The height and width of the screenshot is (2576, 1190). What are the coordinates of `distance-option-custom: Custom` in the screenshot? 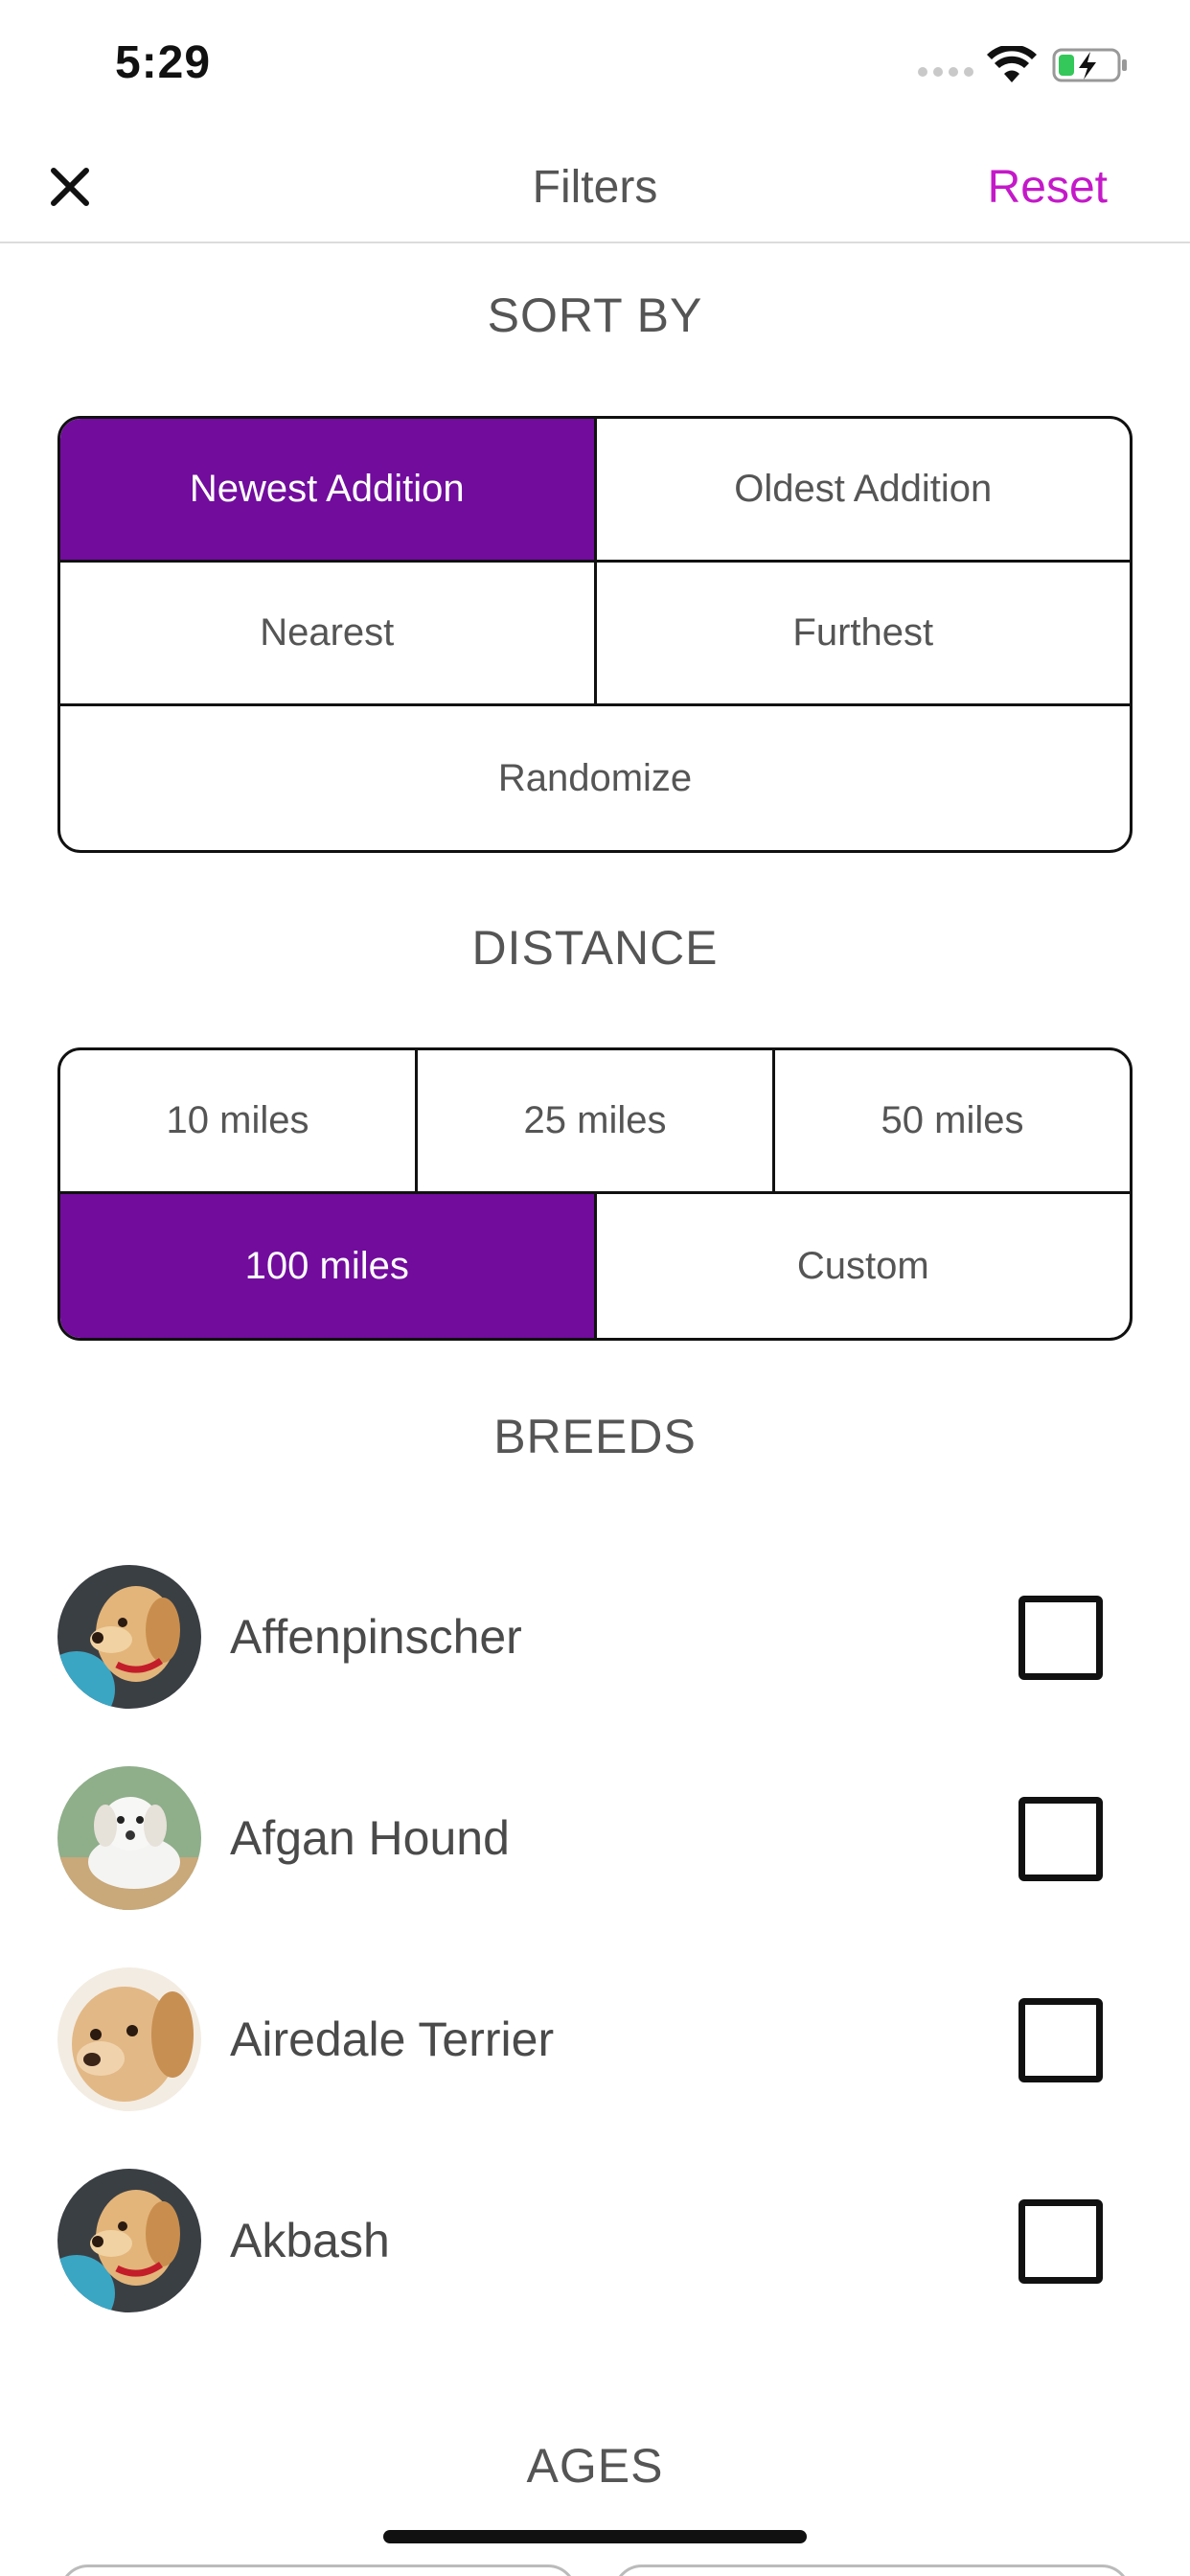 It's located at (864, 1266).